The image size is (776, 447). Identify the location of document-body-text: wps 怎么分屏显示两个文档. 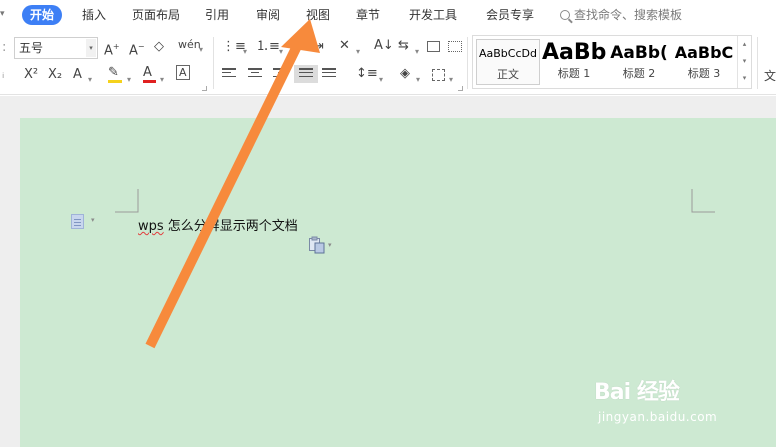
(218, 224).